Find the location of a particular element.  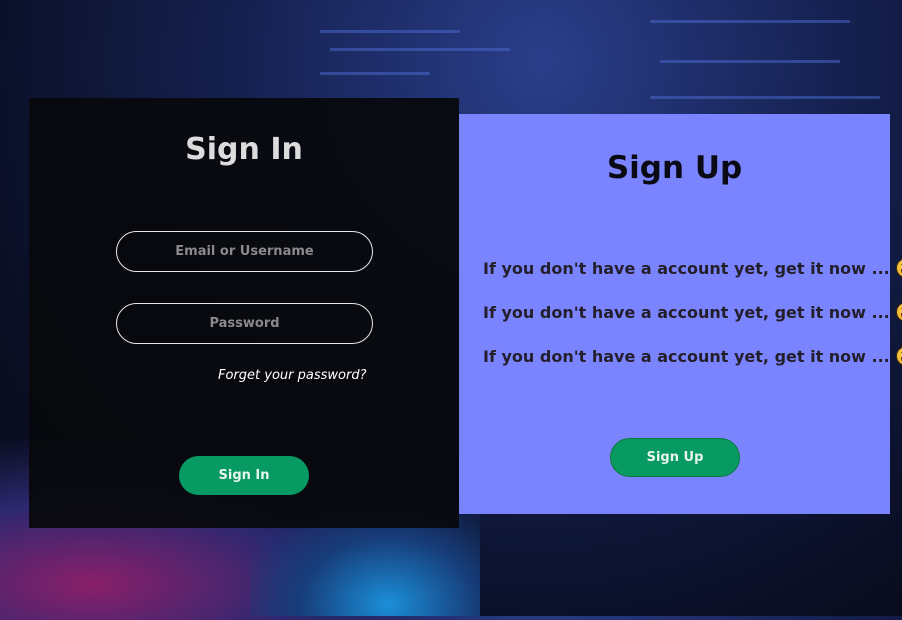

sign-up-title: Sign Up is located at coordinates (674, 168).